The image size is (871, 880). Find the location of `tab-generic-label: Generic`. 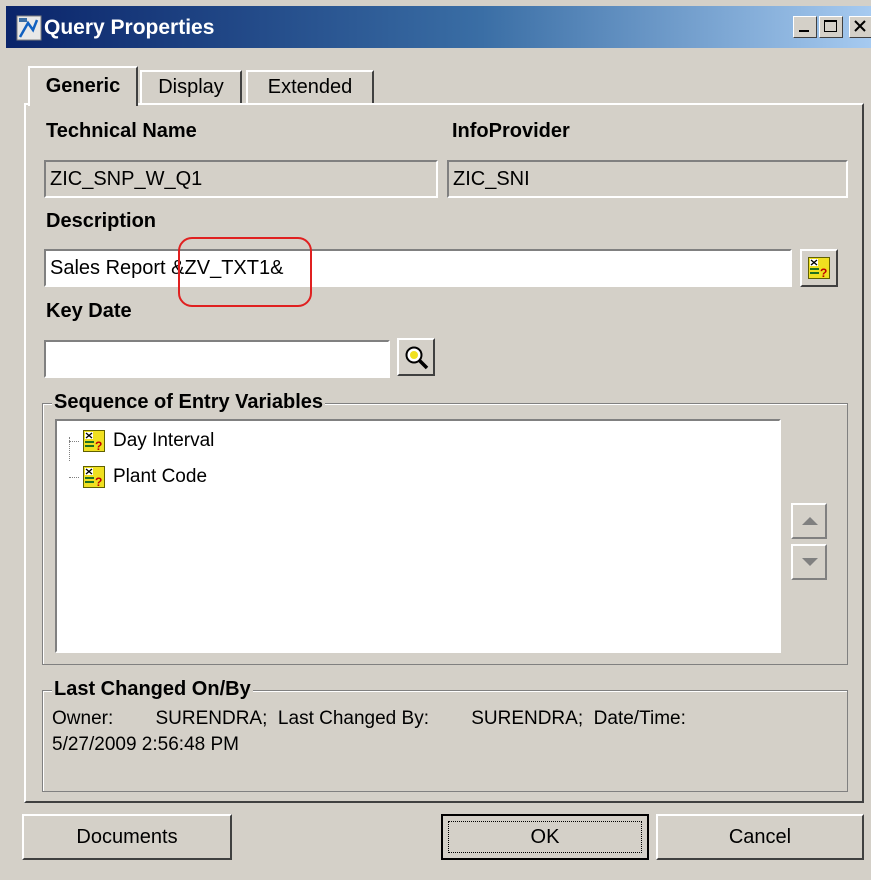

tab-generic-label: Generic is located at coordinates (83, 86).